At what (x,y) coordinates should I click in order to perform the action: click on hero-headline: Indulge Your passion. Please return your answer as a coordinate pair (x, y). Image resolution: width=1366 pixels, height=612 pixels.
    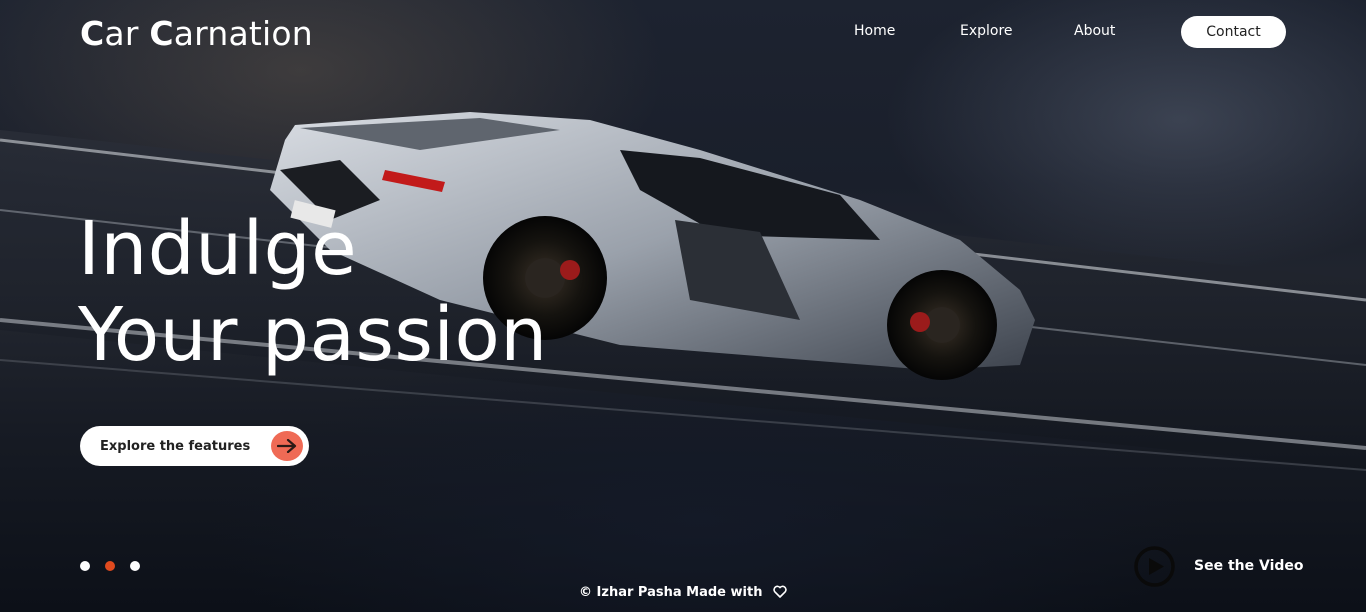
    Looking at the image, I should click on (313, 292).